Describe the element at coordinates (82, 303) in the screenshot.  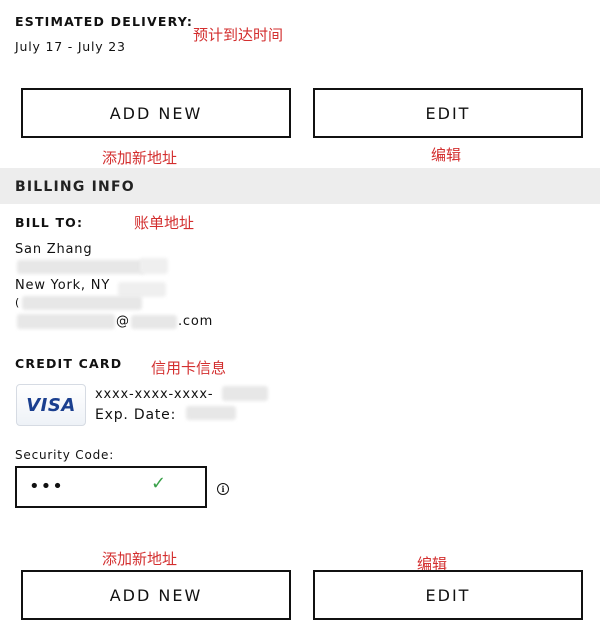
I see `phone-redacted` at that location.